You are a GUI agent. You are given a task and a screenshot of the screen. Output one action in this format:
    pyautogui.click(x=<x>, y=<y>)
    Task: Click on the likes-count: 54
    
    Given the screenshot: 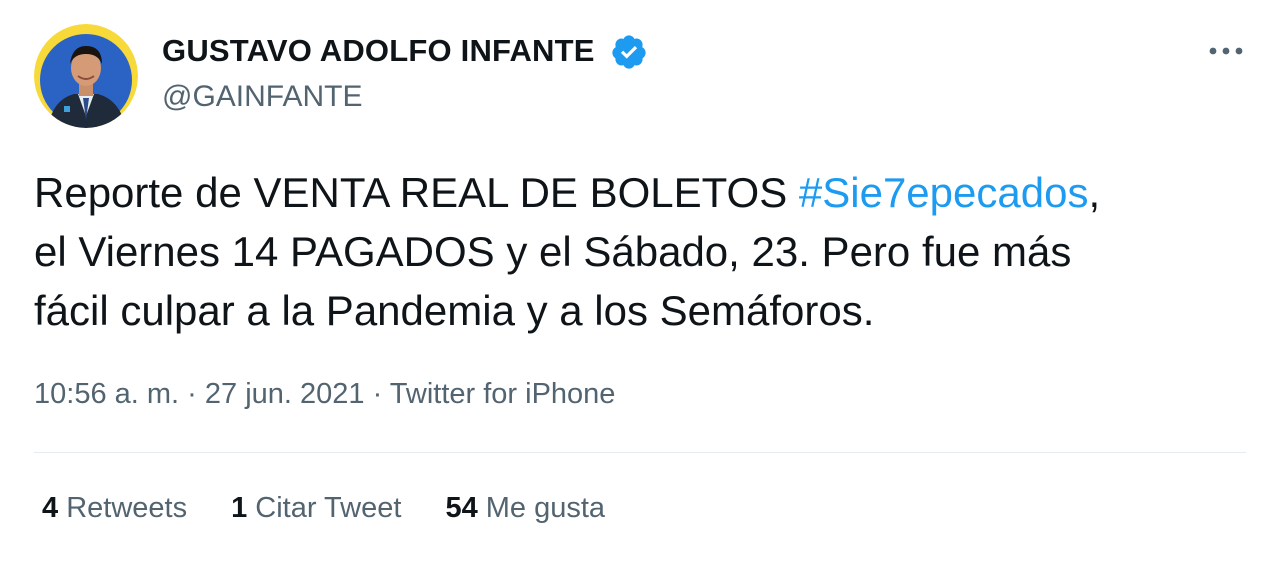 What is the action you would take?
    pyautogui.click(x=461, y=508)
    